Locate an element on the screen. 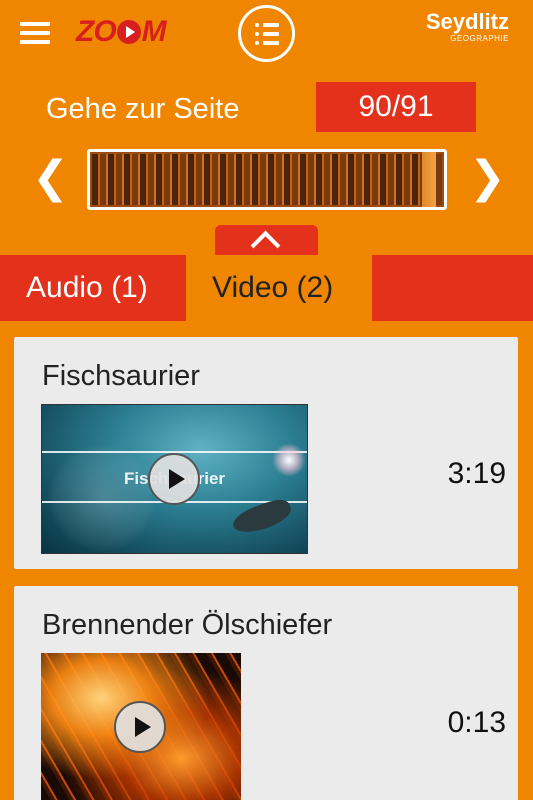 This screenshot has height=800, width=533. media-tabs: Audio (1) Video (2) is located at coordinates (266, 288).